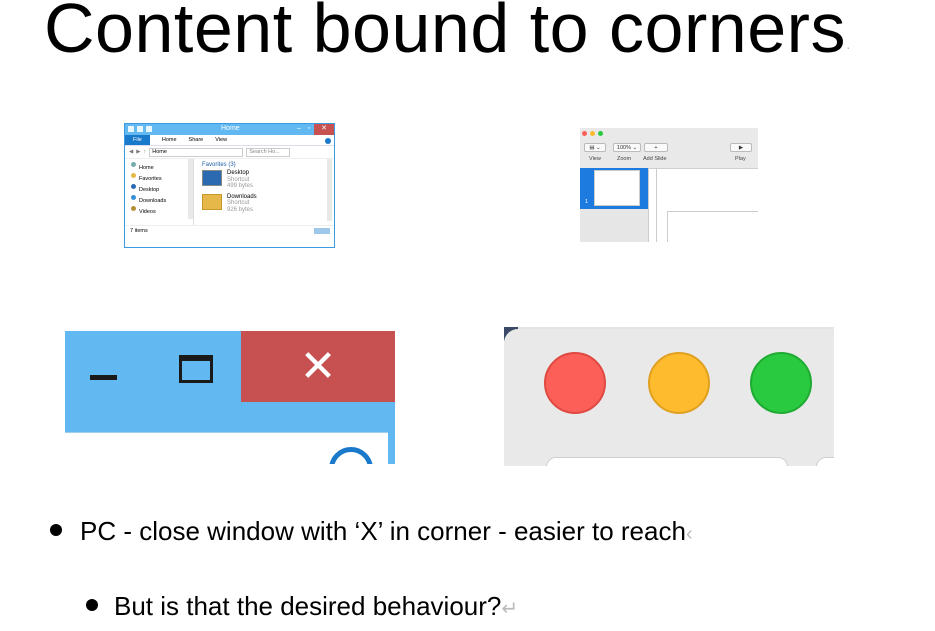 The height and width of the screenshot is (631, 935). What do you see at coordinates (322, 231) in the screenshot?
I see `view-toggle-icon` at bounding box center [322, 231].